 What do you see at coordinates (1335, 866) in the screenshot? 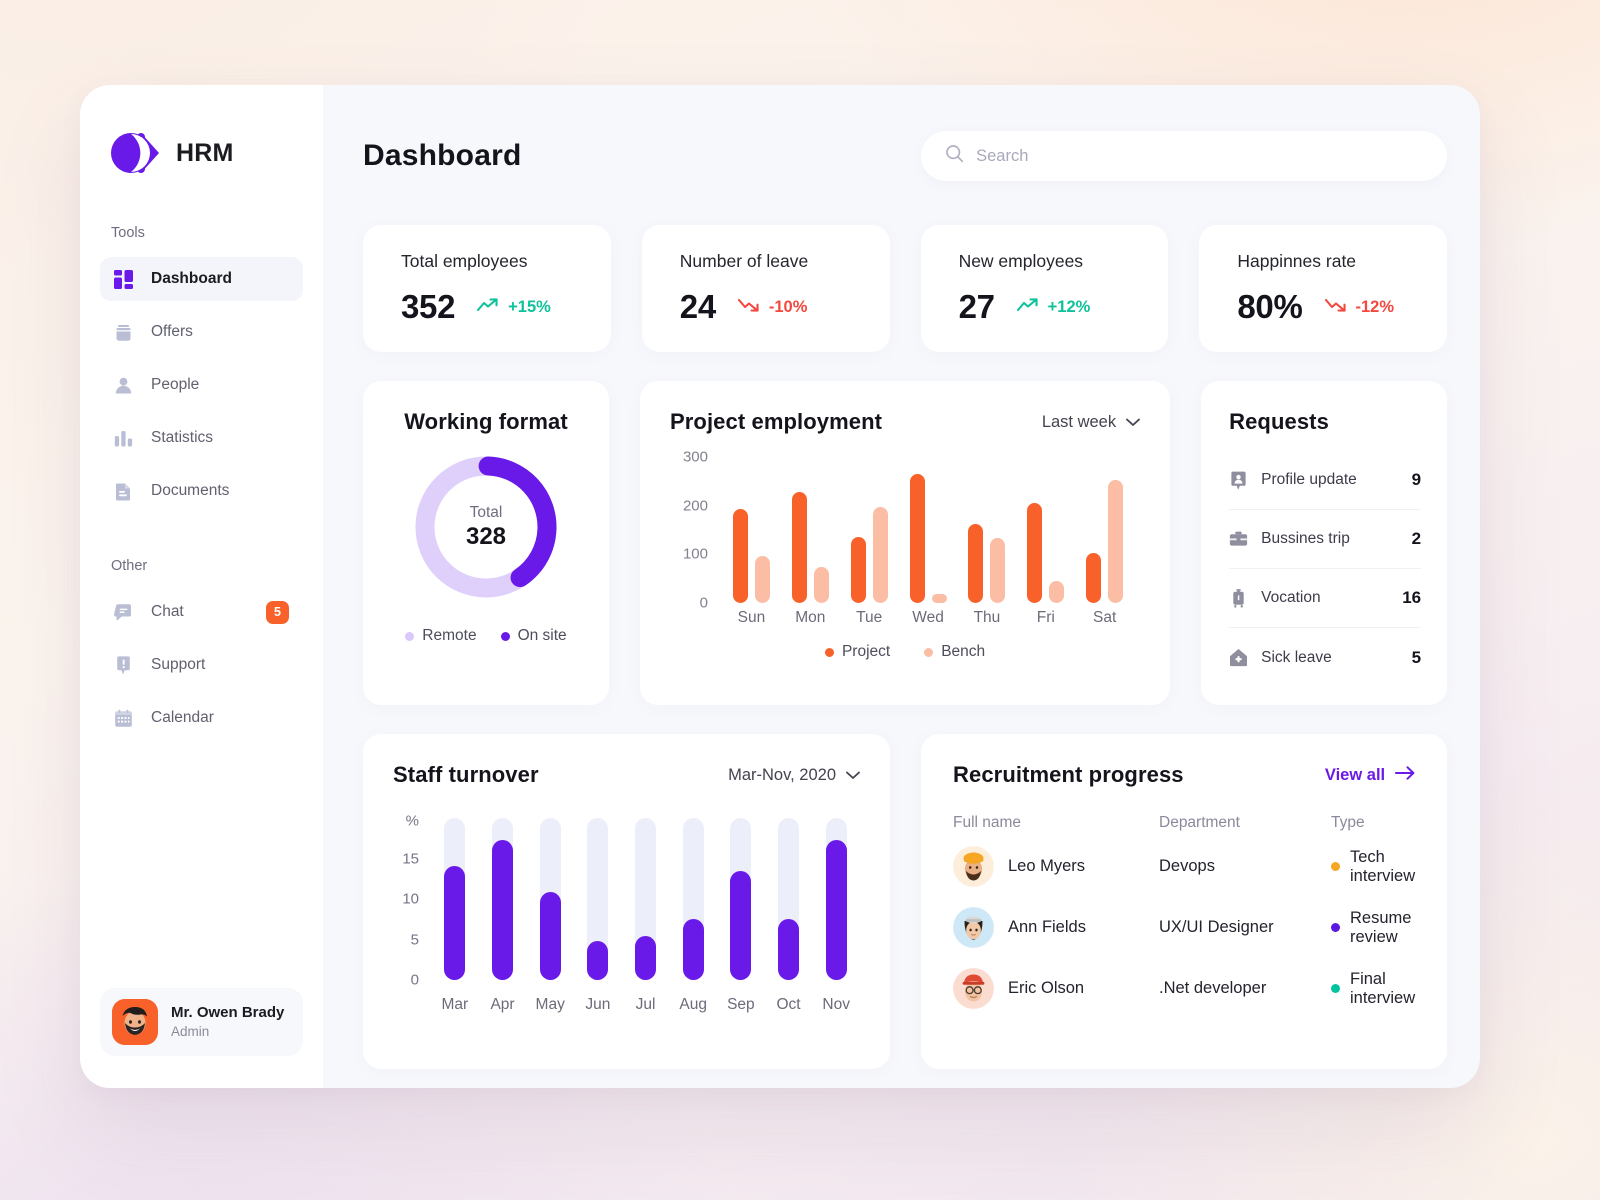
I see `status-badge` at bounding box center [1335, 866].